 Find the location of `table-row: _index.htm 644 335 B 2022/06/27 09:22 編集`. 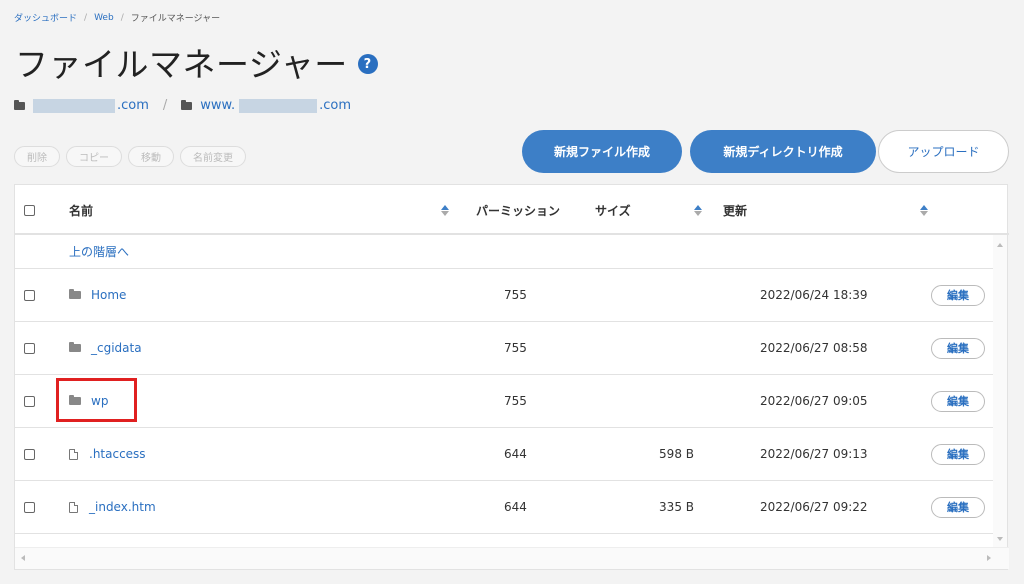

table-row: _index.htm 644 335 B 2022/06/27 09:22 編集 is located at coordinates (505, 507).